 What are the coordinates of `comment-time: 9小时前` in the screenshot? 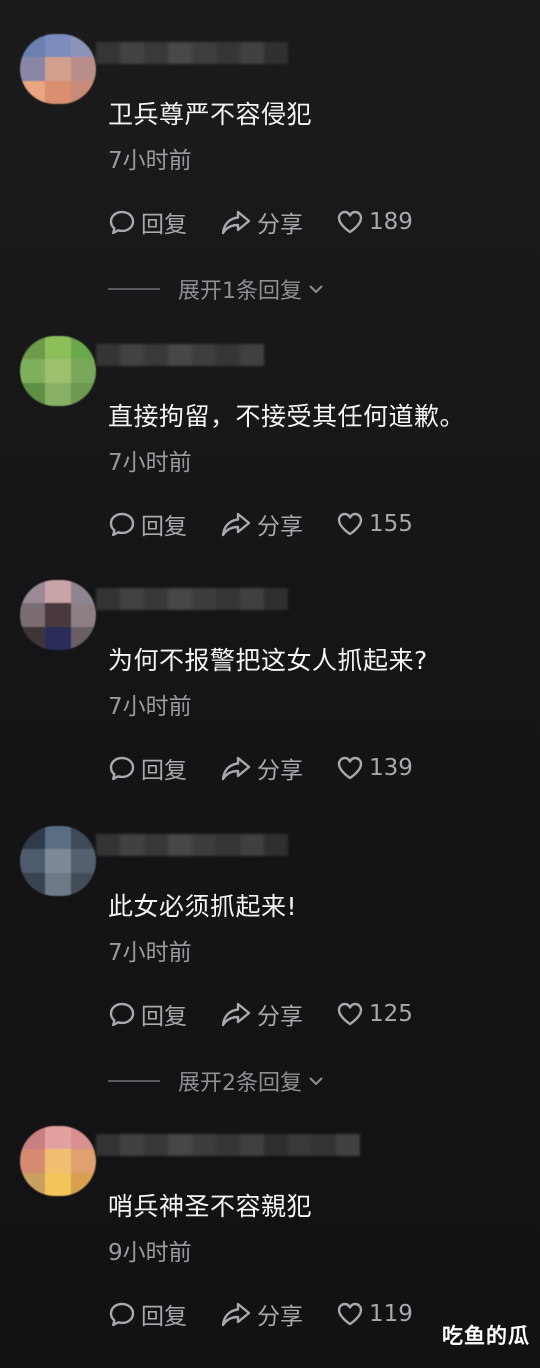 It's located at (150, 1253).